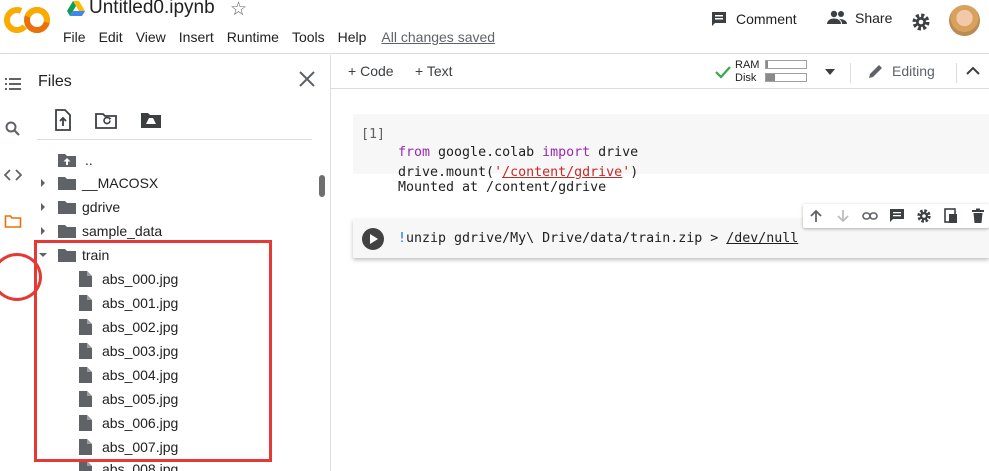 Image resolution: width=989 pixels, height=471 pixels. I want to click on editing-label: Editing, so click(913, 71).